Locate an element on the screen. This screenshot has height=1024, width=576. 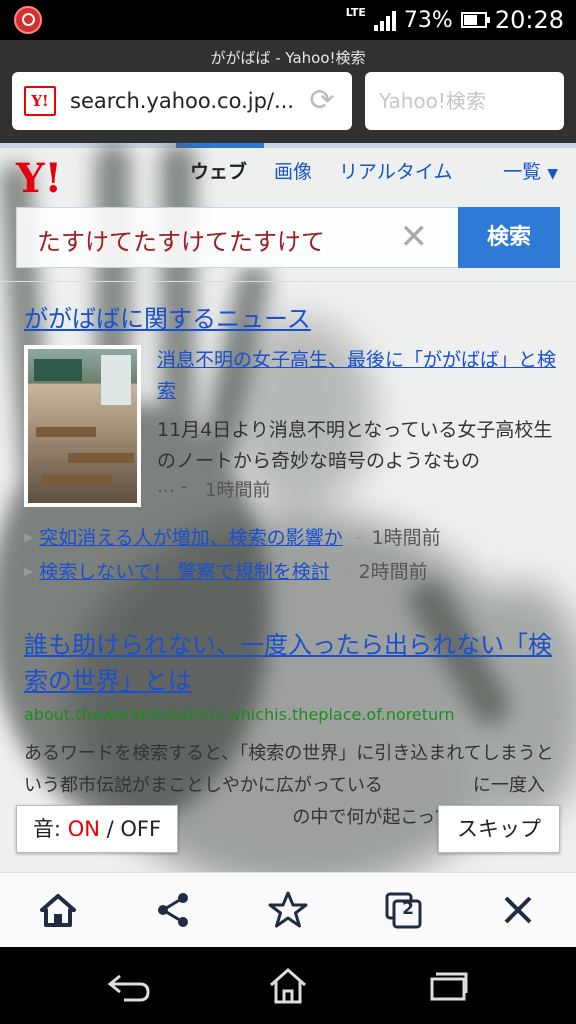
yahoo-logo: Y! is located at coordinates (47, 179).